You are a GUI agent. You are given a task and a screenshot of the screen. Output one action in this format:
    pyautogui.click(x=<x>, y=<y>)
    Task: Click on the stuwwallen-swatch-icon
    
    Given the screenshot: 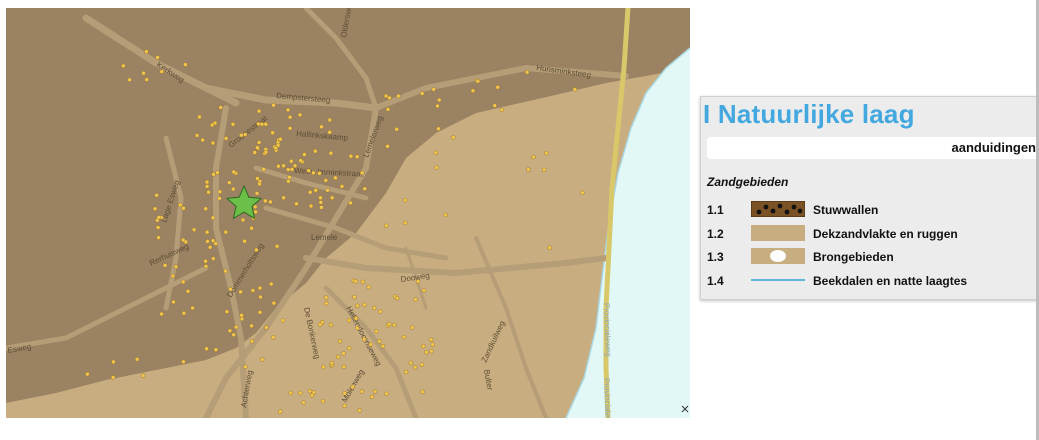 What is the action you would take?
    pyautogui.click(x=778, y=209)
    